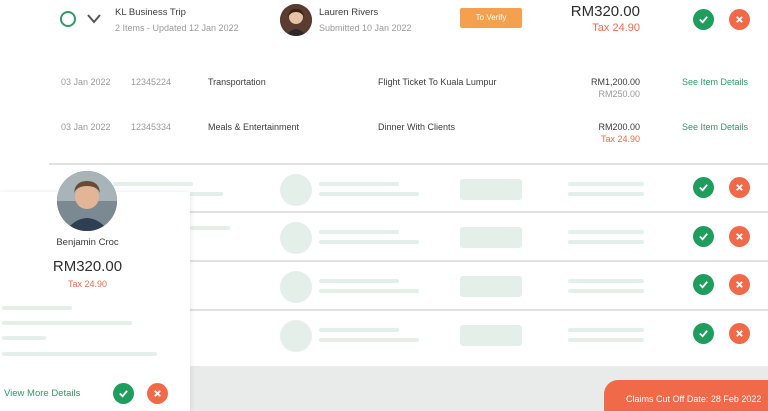  I want to click on cutoff-text: Claims Cut Off Date: 28 Feb 2022, so click(694, 399).